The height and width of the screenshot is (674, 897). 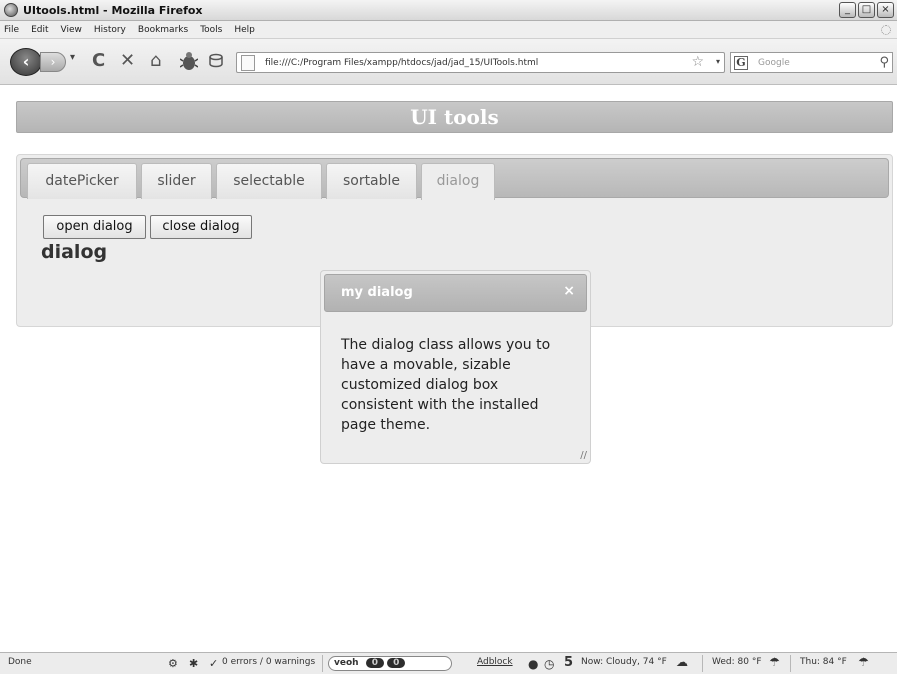 What do you see at coordinates (569, 662) in the screenshot?
I see `status-counter: 5` at bounding box center [569, 662].